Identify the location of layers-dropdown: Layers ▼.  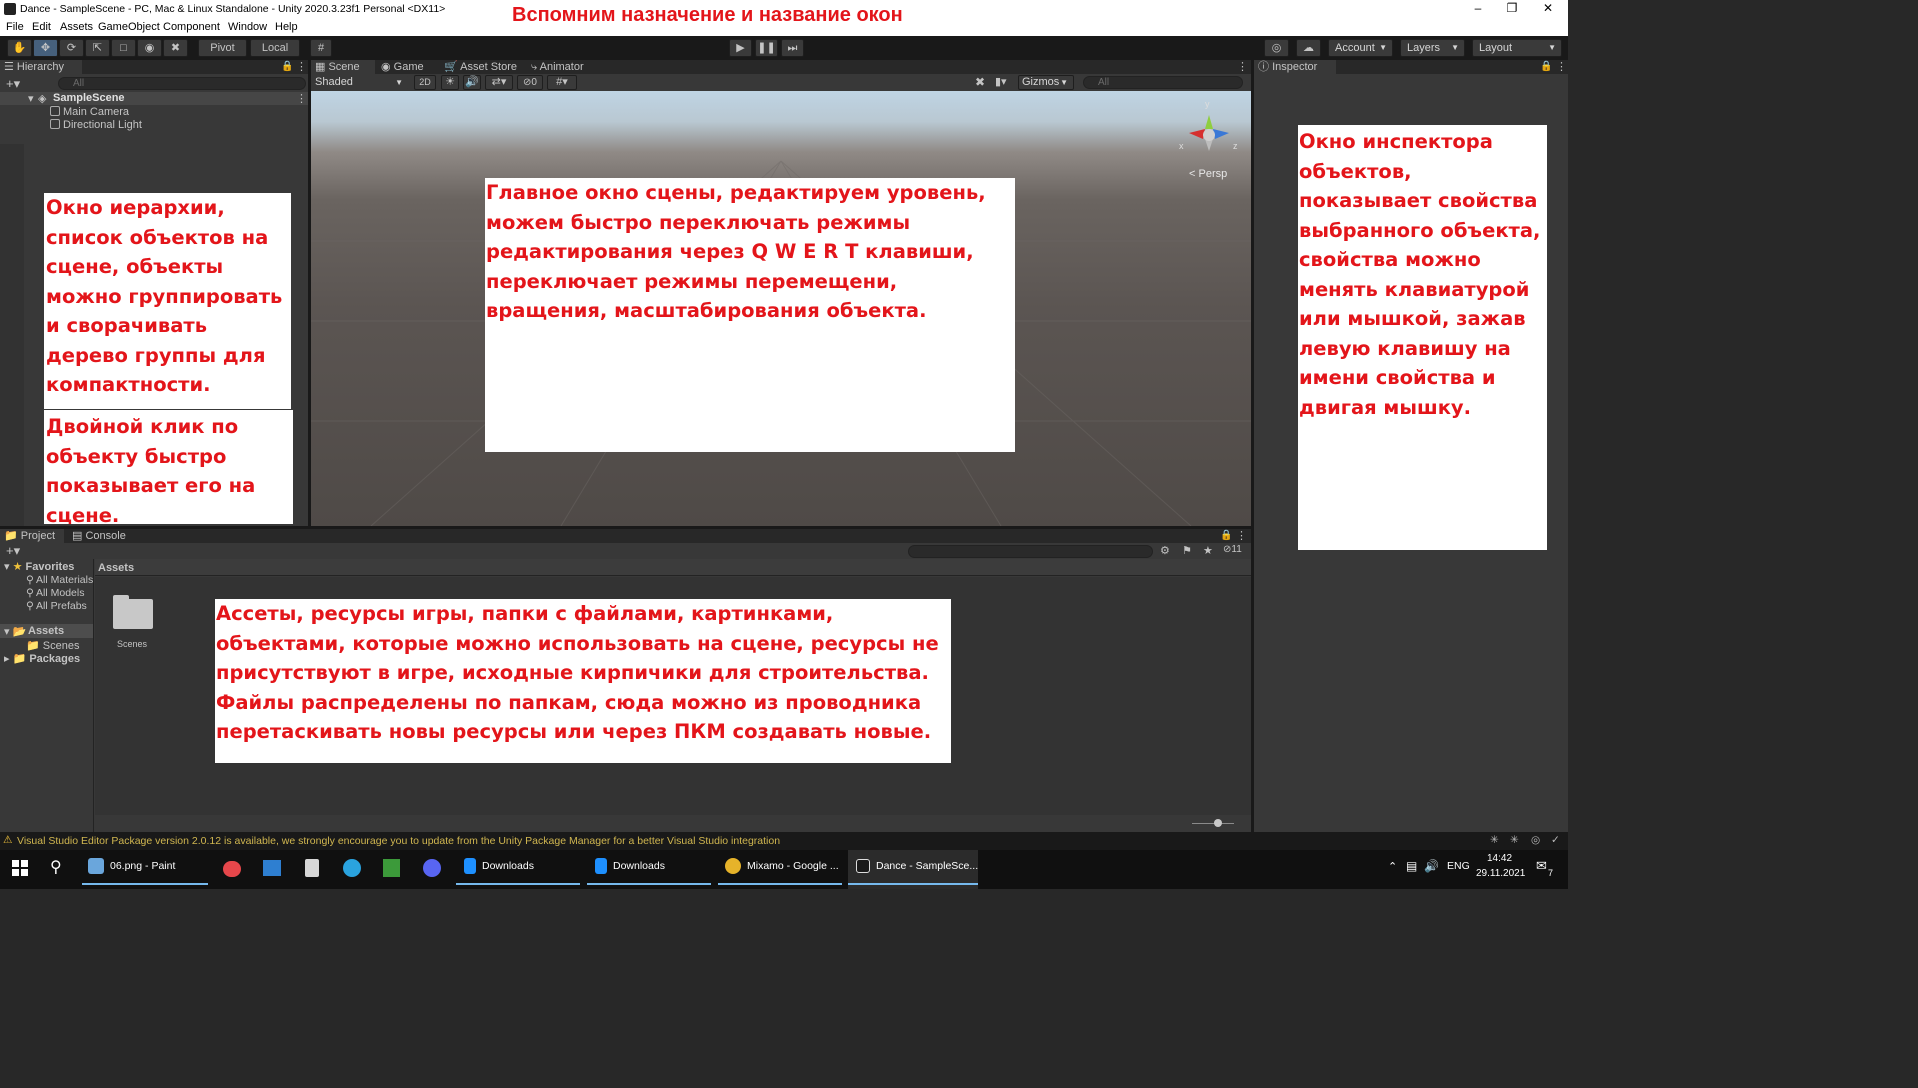
(1432, 48).